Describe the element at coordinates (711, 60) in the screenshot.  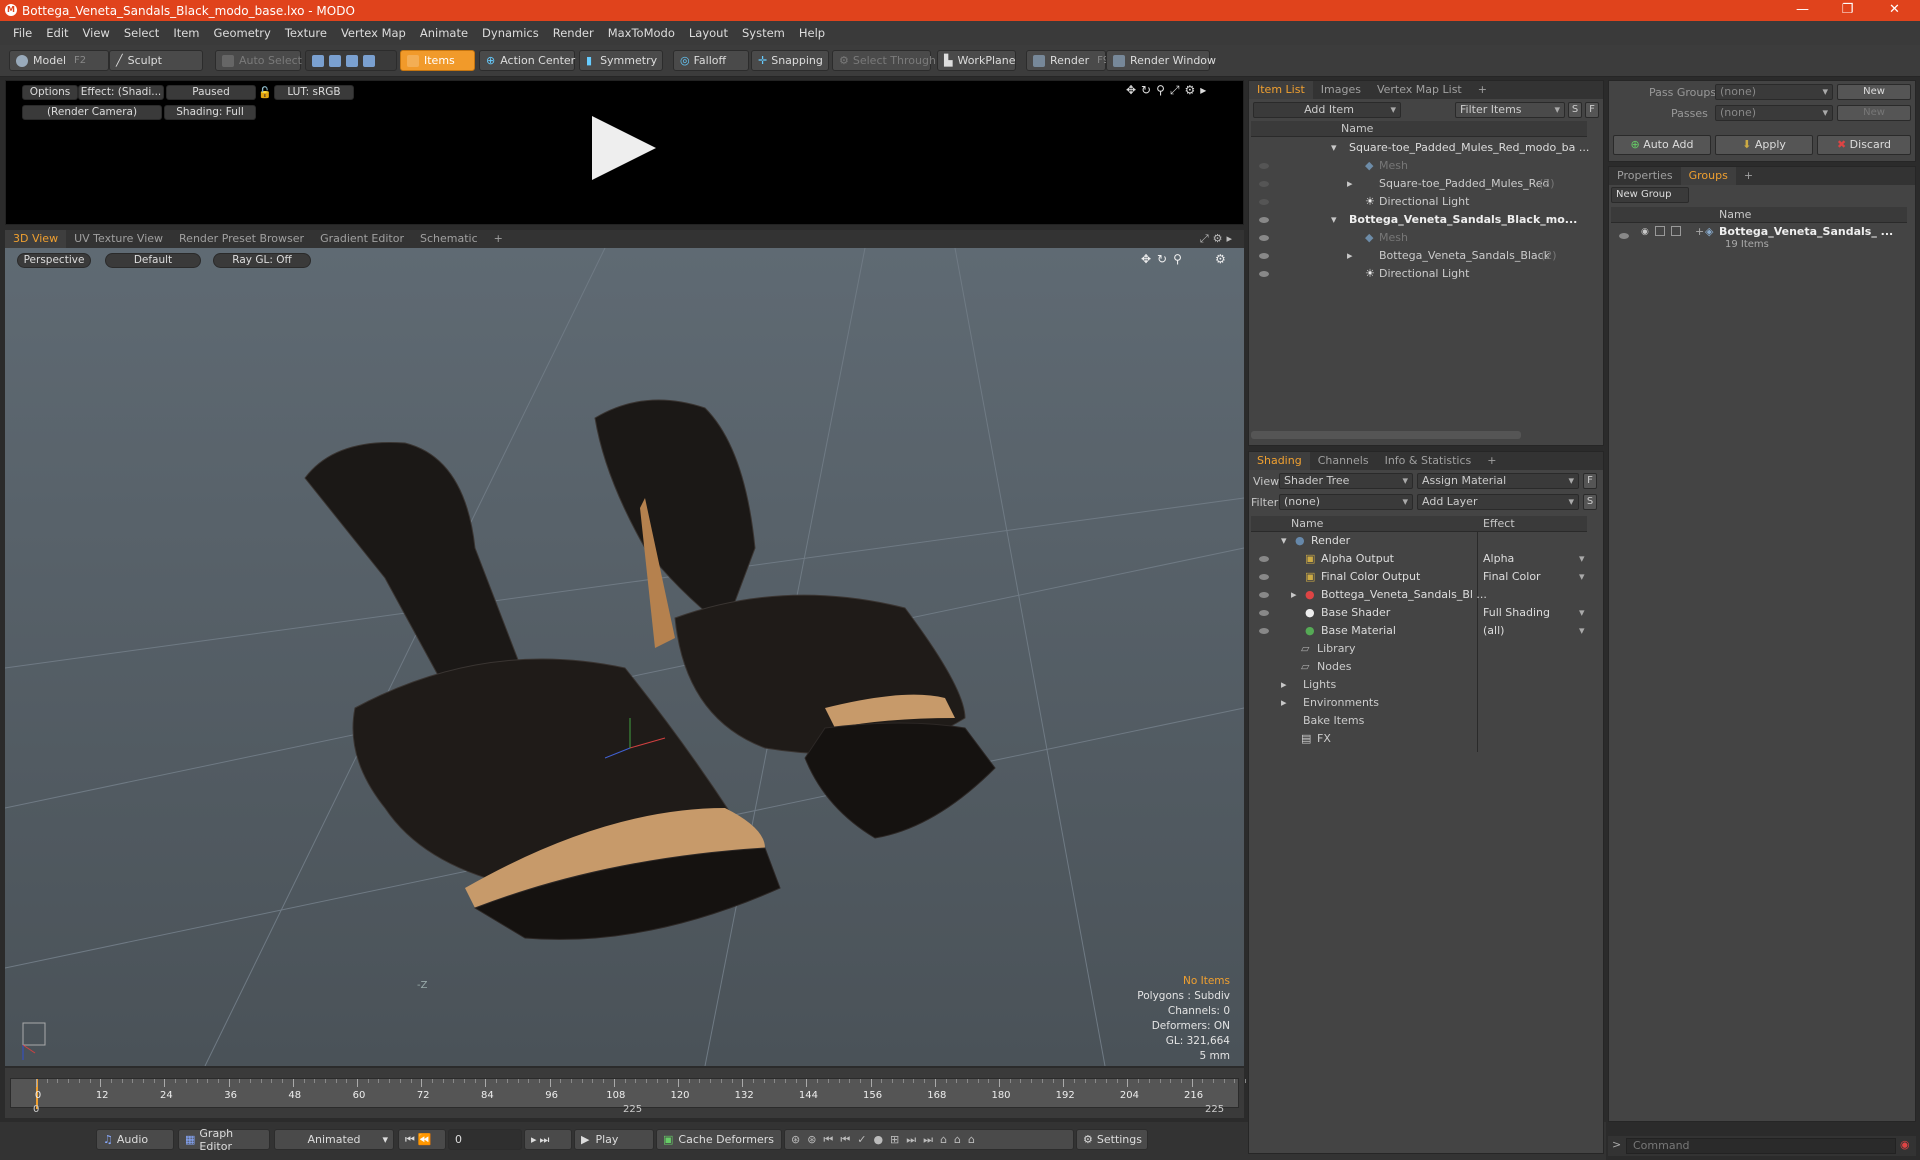
I see `falloff-button: ◎ Falloff` at that location.